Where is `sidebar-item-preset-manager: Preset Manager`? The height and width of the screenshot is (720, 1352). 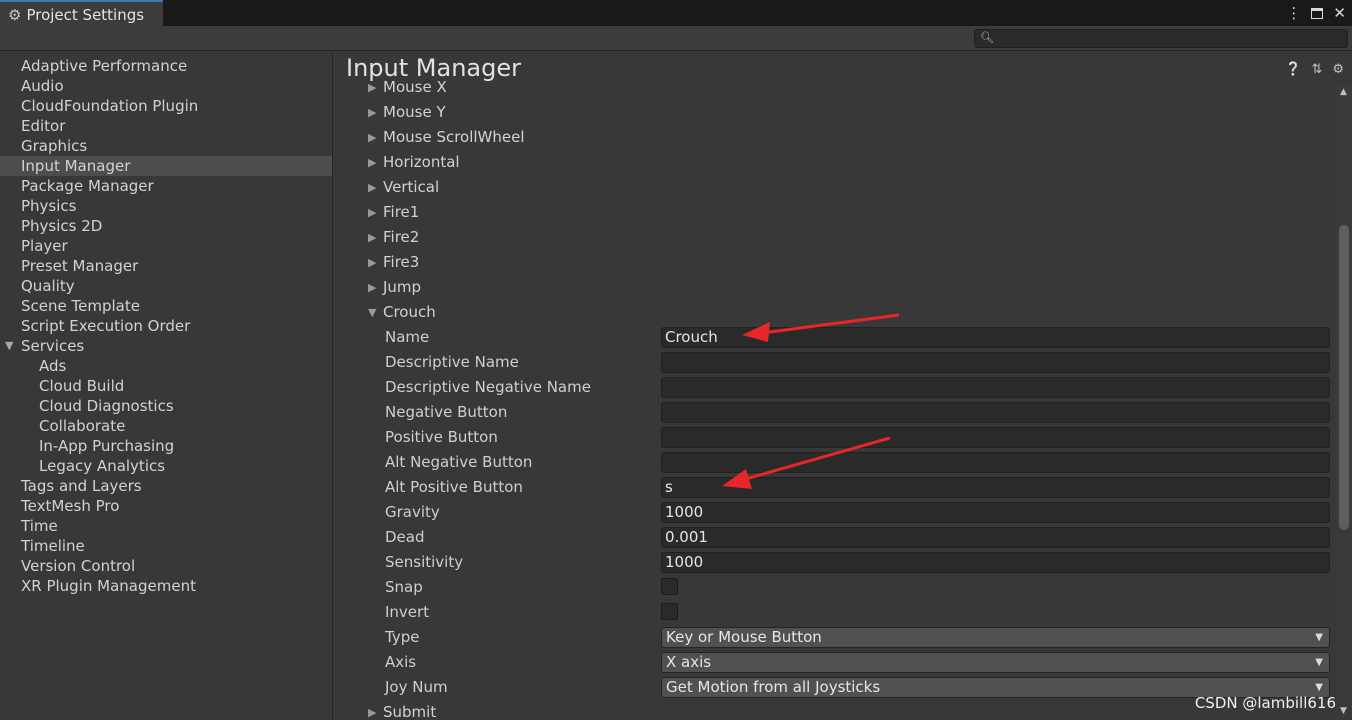 sidebar-item-preset-manager: Preset Manager is located at coordinates (166, 266).